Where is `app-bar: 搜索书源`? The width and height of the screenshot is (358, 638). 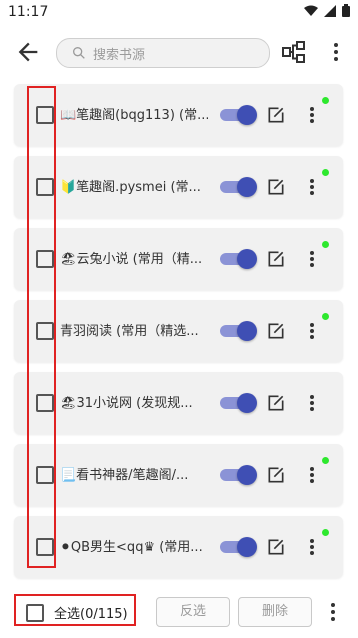 app-bar: 搜索书源 is located at coordinates (179, 52).